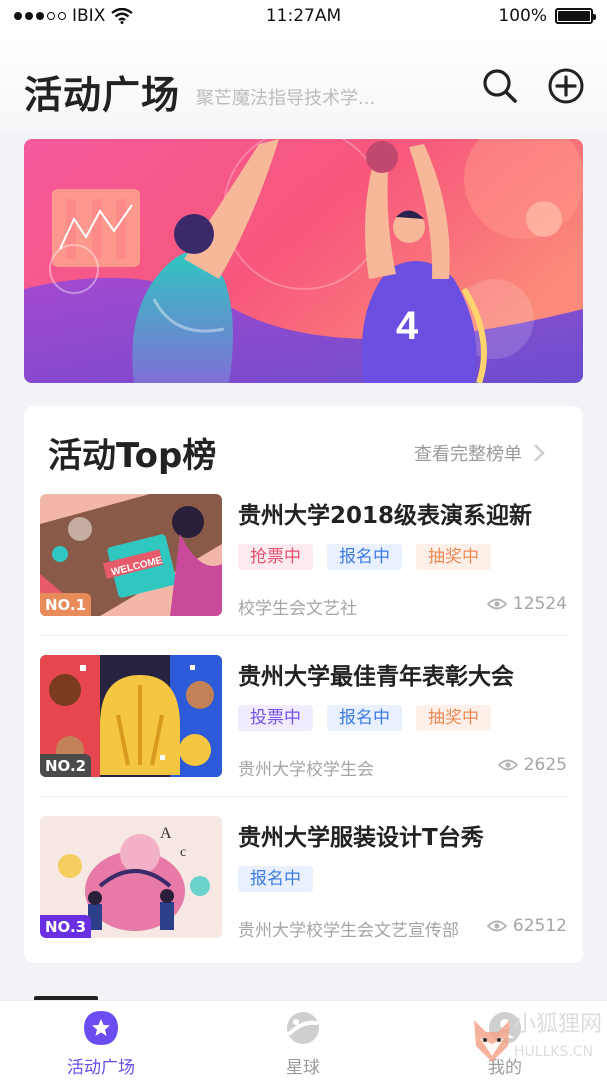  I want to click on organizer-name: 贵州大学校学生会, so click(306, 770).